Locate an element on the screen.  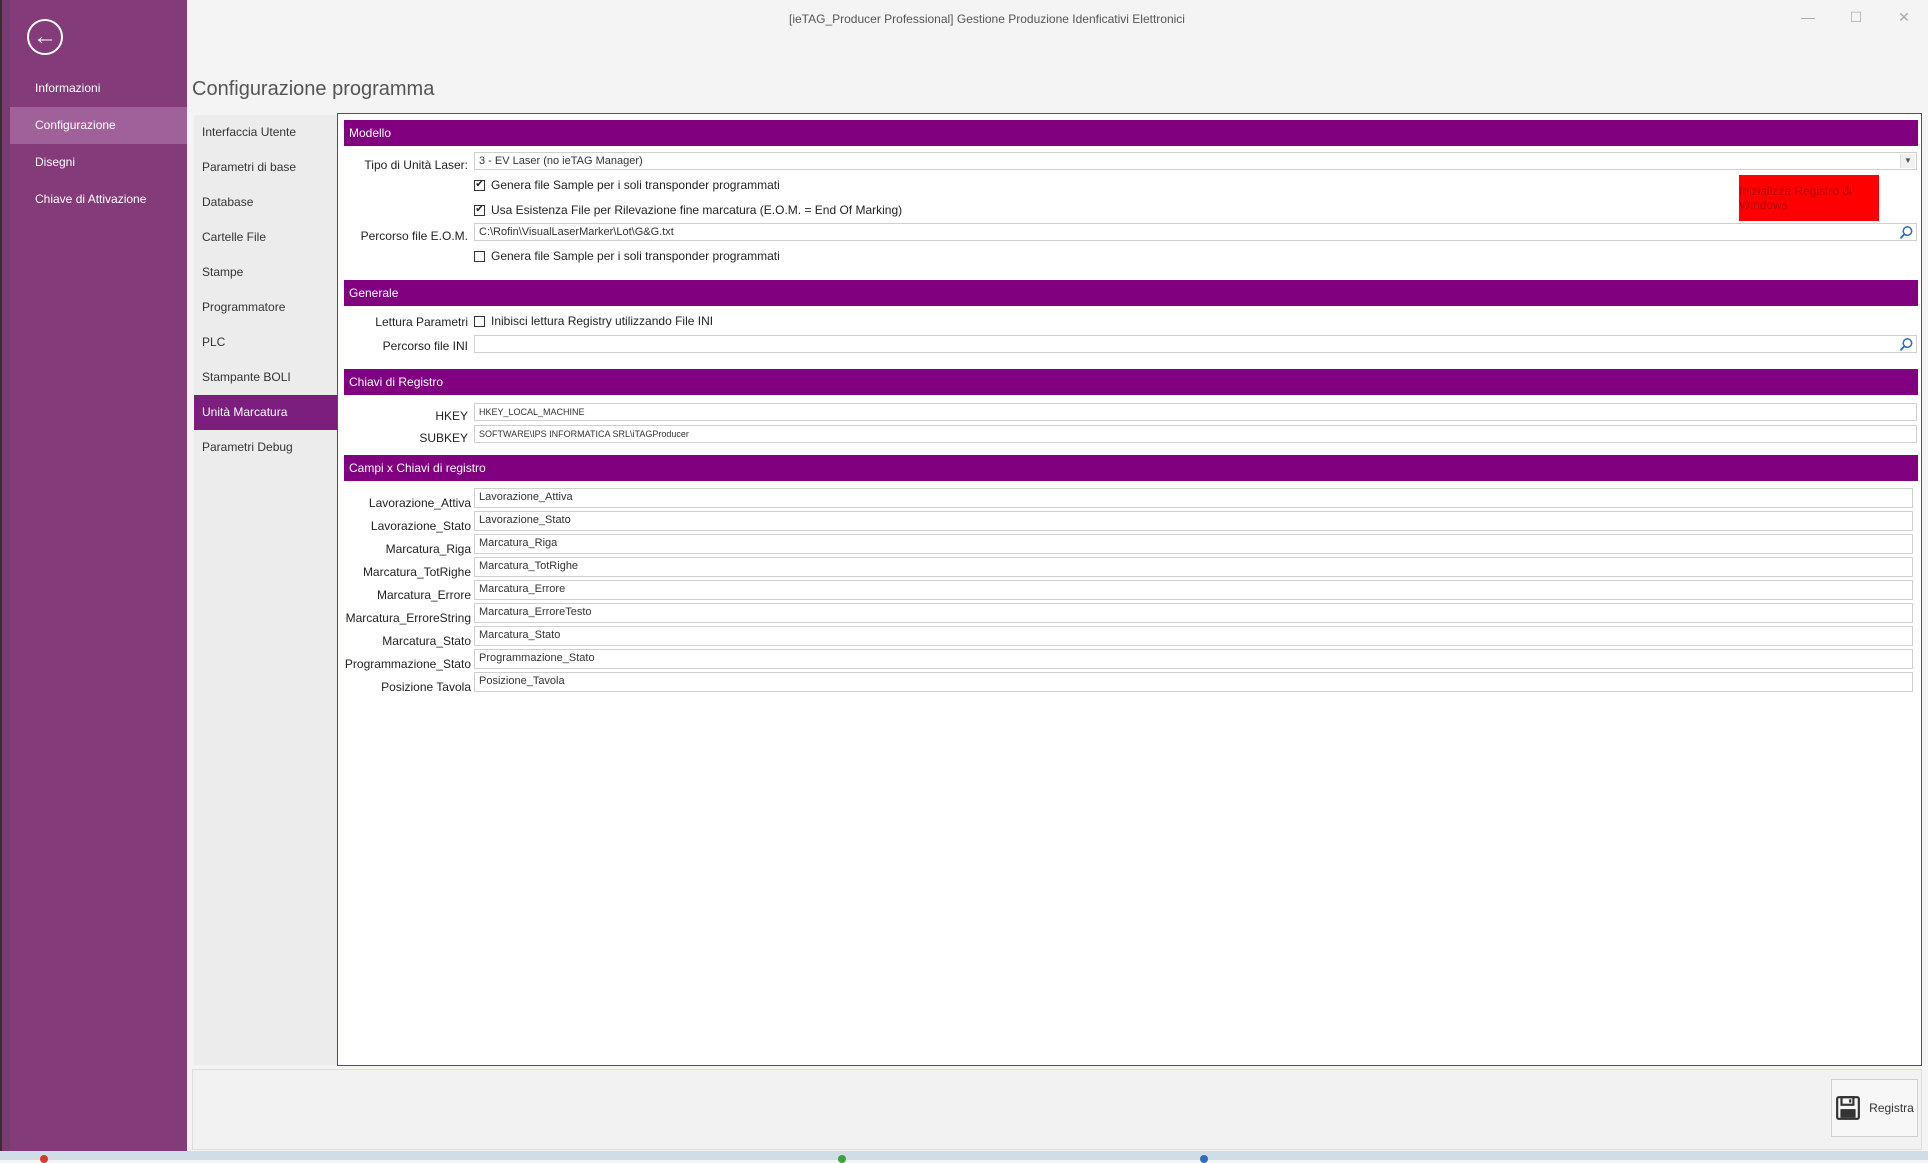
percorso-eom-input: C:\Rofin\VisualLaserMarker\Lot\G&G.txt is located at coordinates (1195, 232).